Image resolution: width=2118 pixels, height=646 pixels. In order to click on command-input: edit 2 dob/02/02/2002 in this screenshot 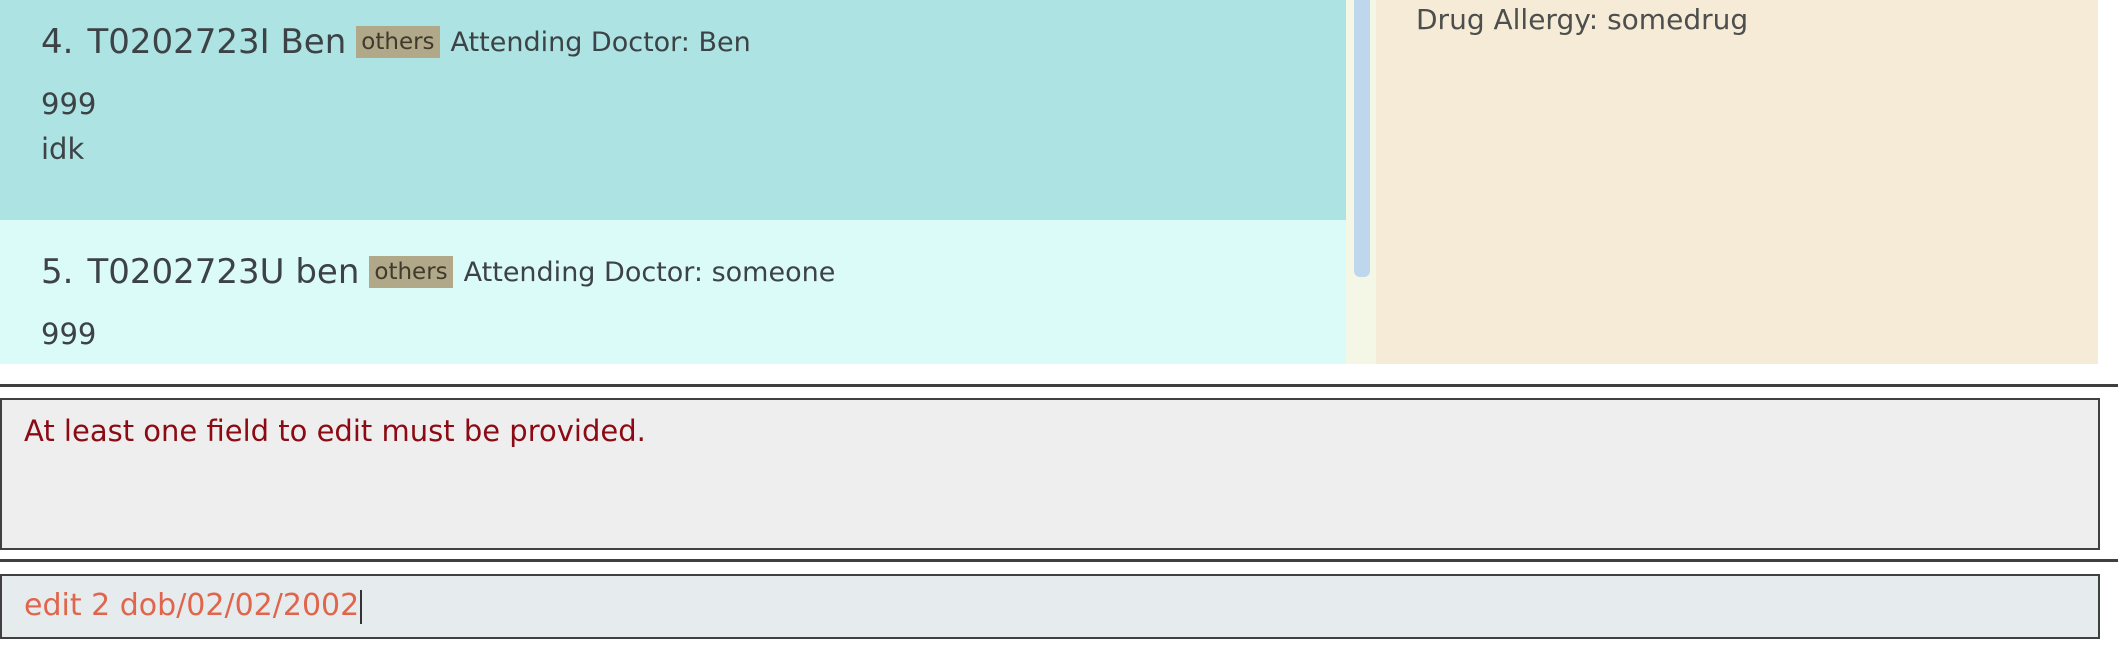, I will do `click(1050, 606)`.